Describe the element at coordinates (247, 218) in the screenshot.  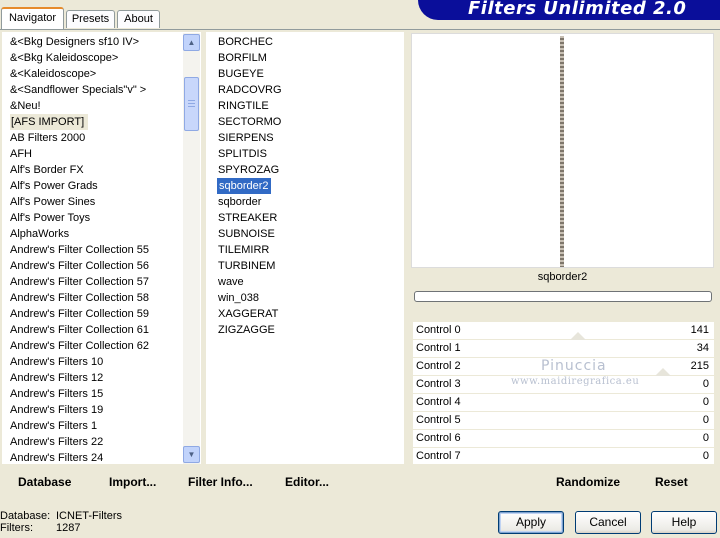
I see `filter-list-item: STREAKER` at that location.